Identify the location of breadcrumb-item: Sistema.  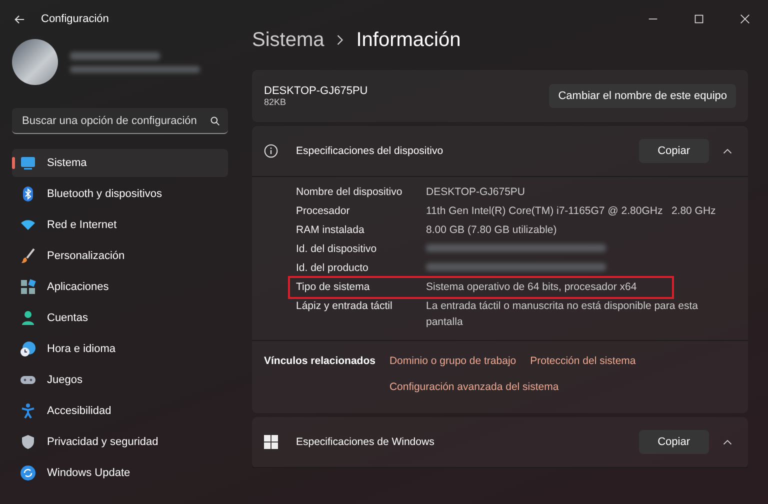
(288, 40).